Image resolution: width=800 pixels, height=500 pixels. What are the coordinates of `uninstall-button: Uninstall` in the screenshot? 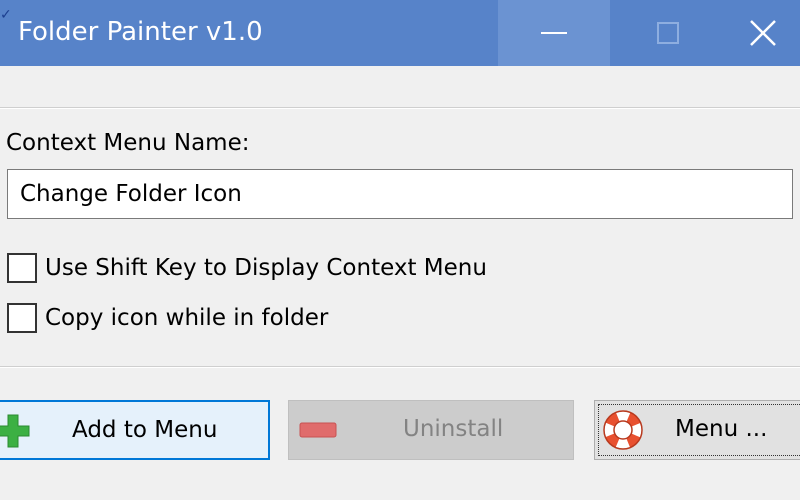 It's located at (431, 430).